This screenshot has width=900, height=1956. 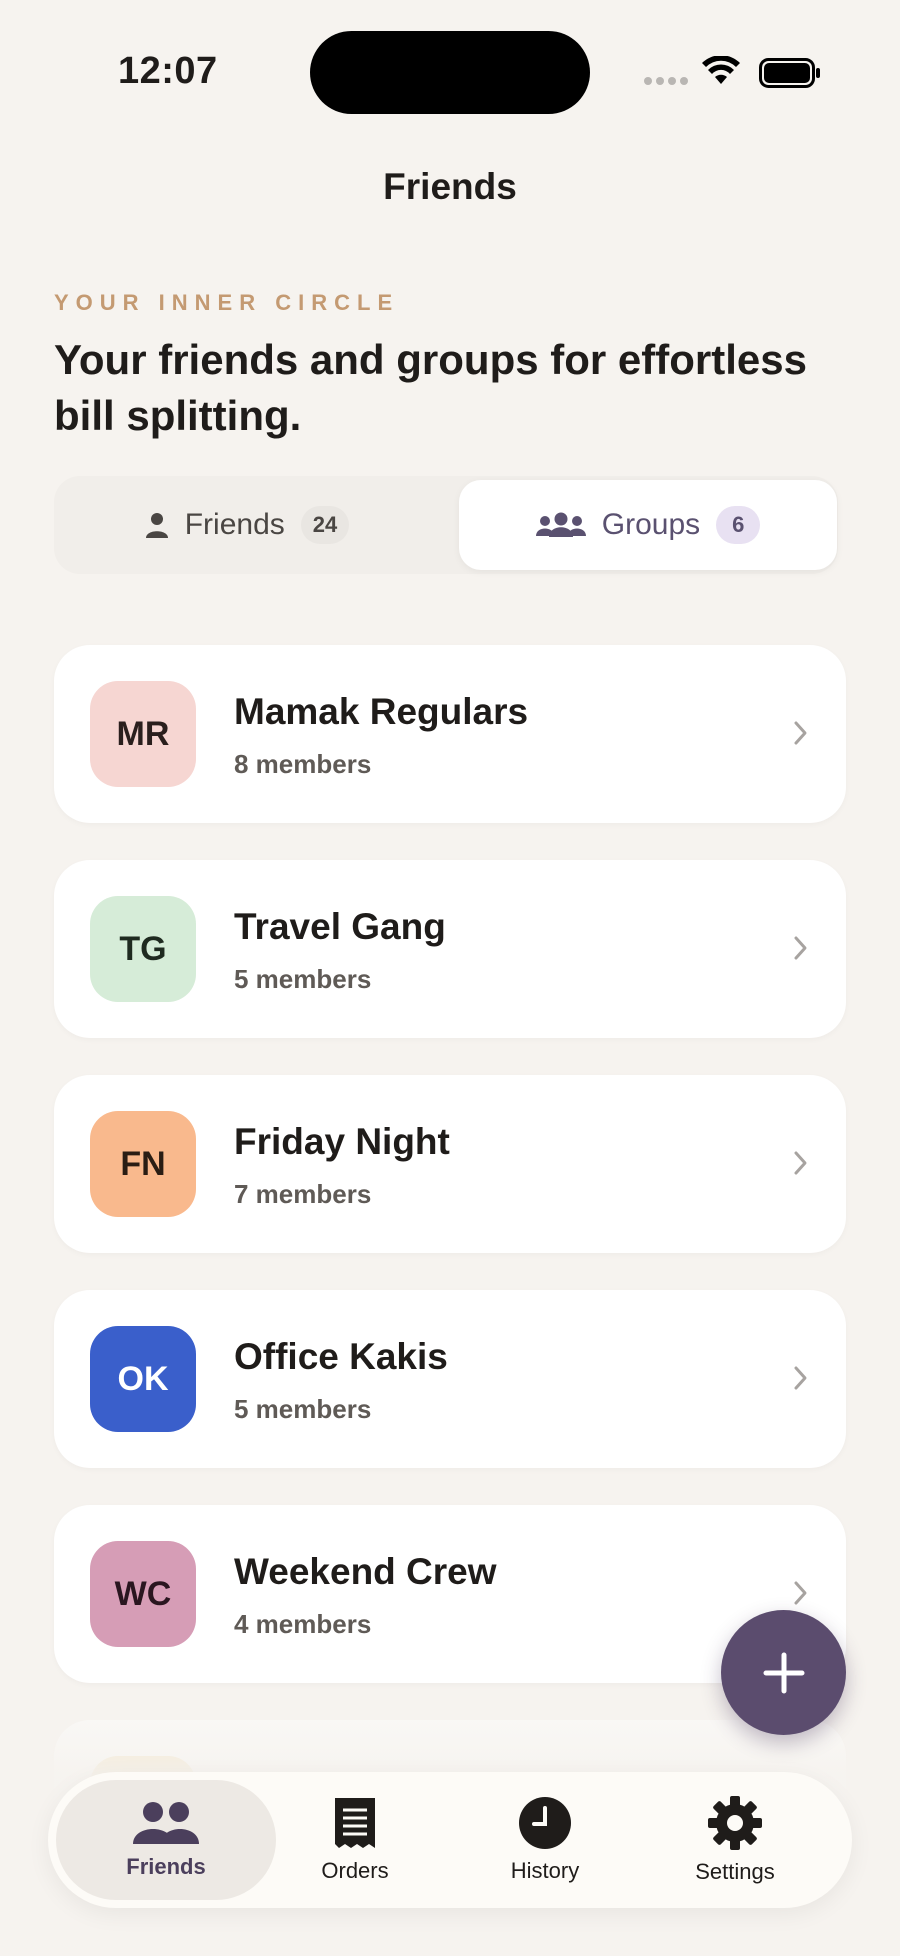 I want to click on group-name: Weekend Crew, so click(x=365, y=1571).